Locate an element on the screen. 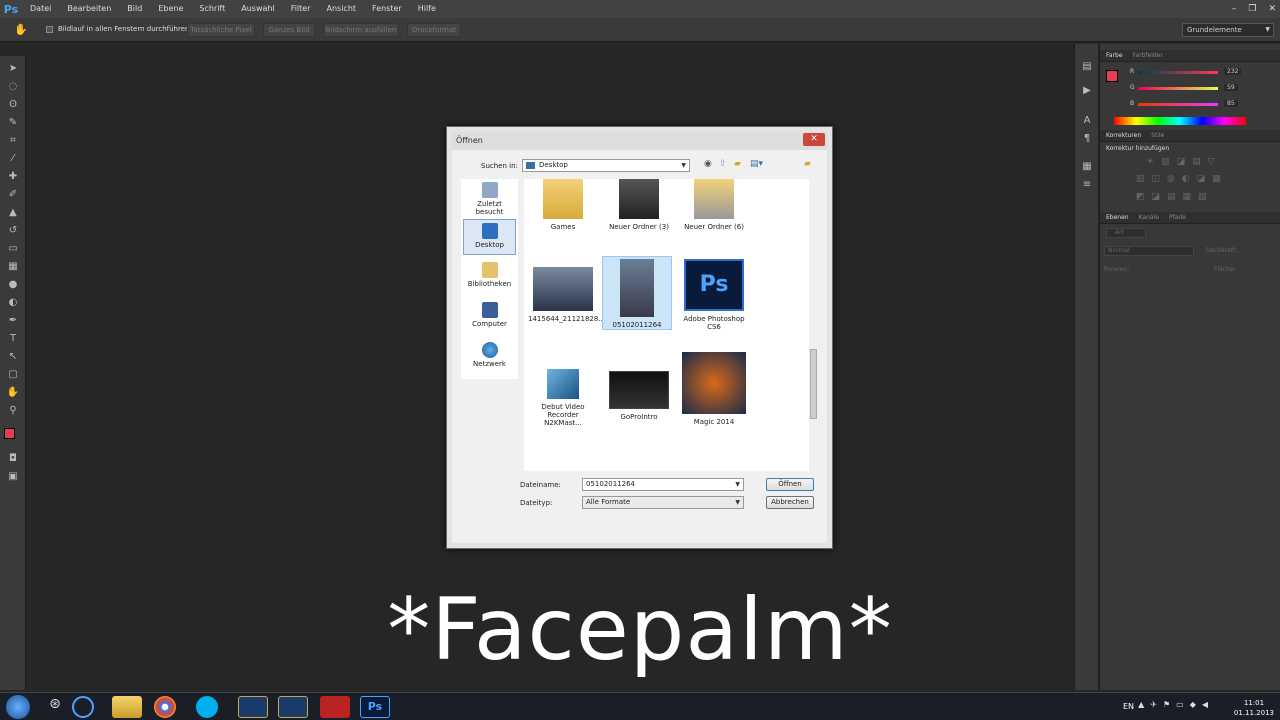 The height and width of the screenshot is (720, 1280). menu-auswahl: Auswahl is located at coordinates (257, 9).